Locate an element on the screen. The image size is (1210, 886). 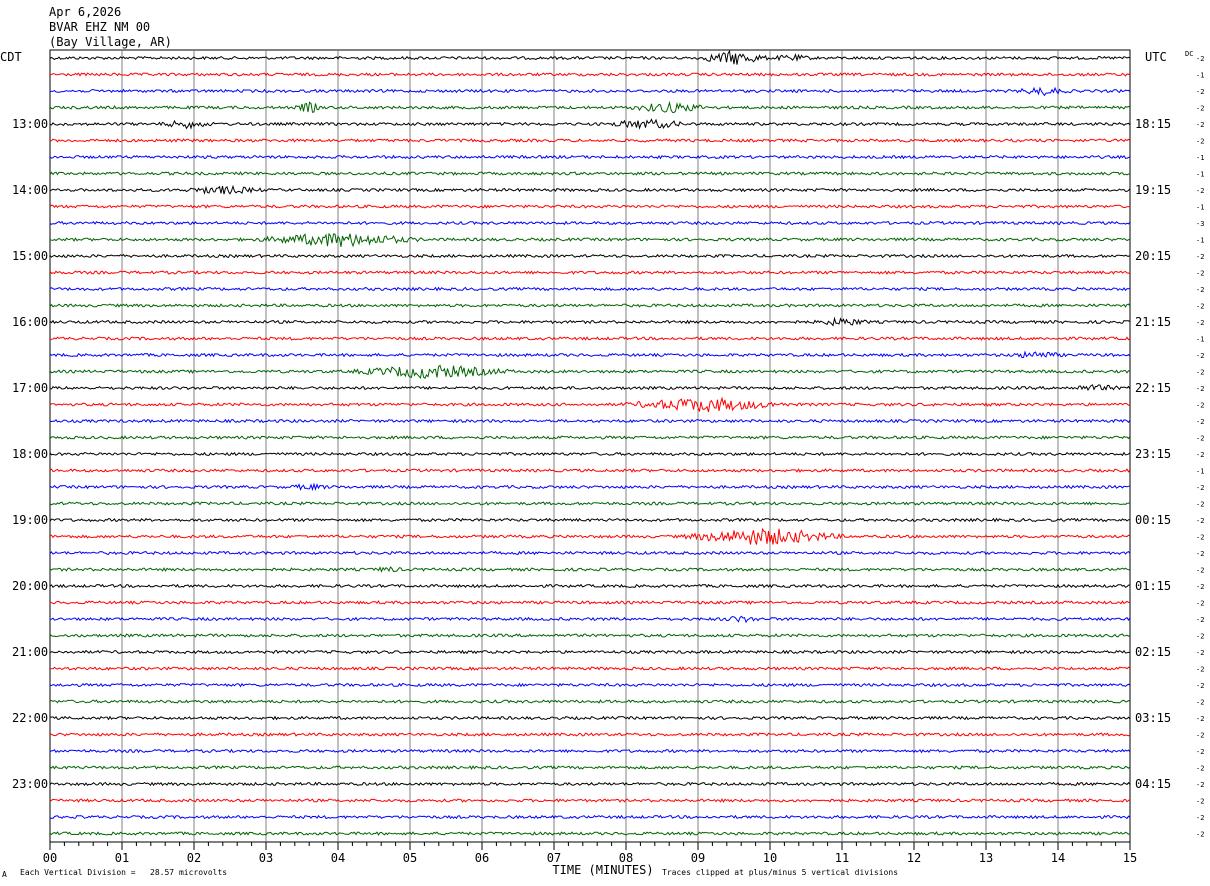
right-hour-label: 21:15 is located at coordinates (1153, 322).